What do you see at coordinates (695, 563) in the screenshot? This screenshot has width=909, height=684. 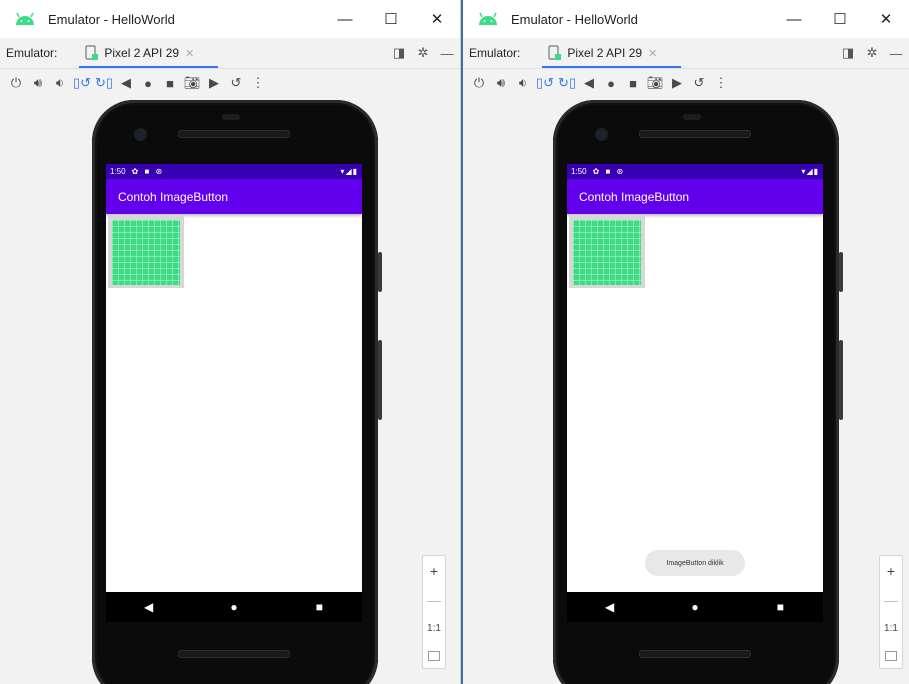 I see `toast-message: ImageButton diklik` at bounding box center [695, 563].